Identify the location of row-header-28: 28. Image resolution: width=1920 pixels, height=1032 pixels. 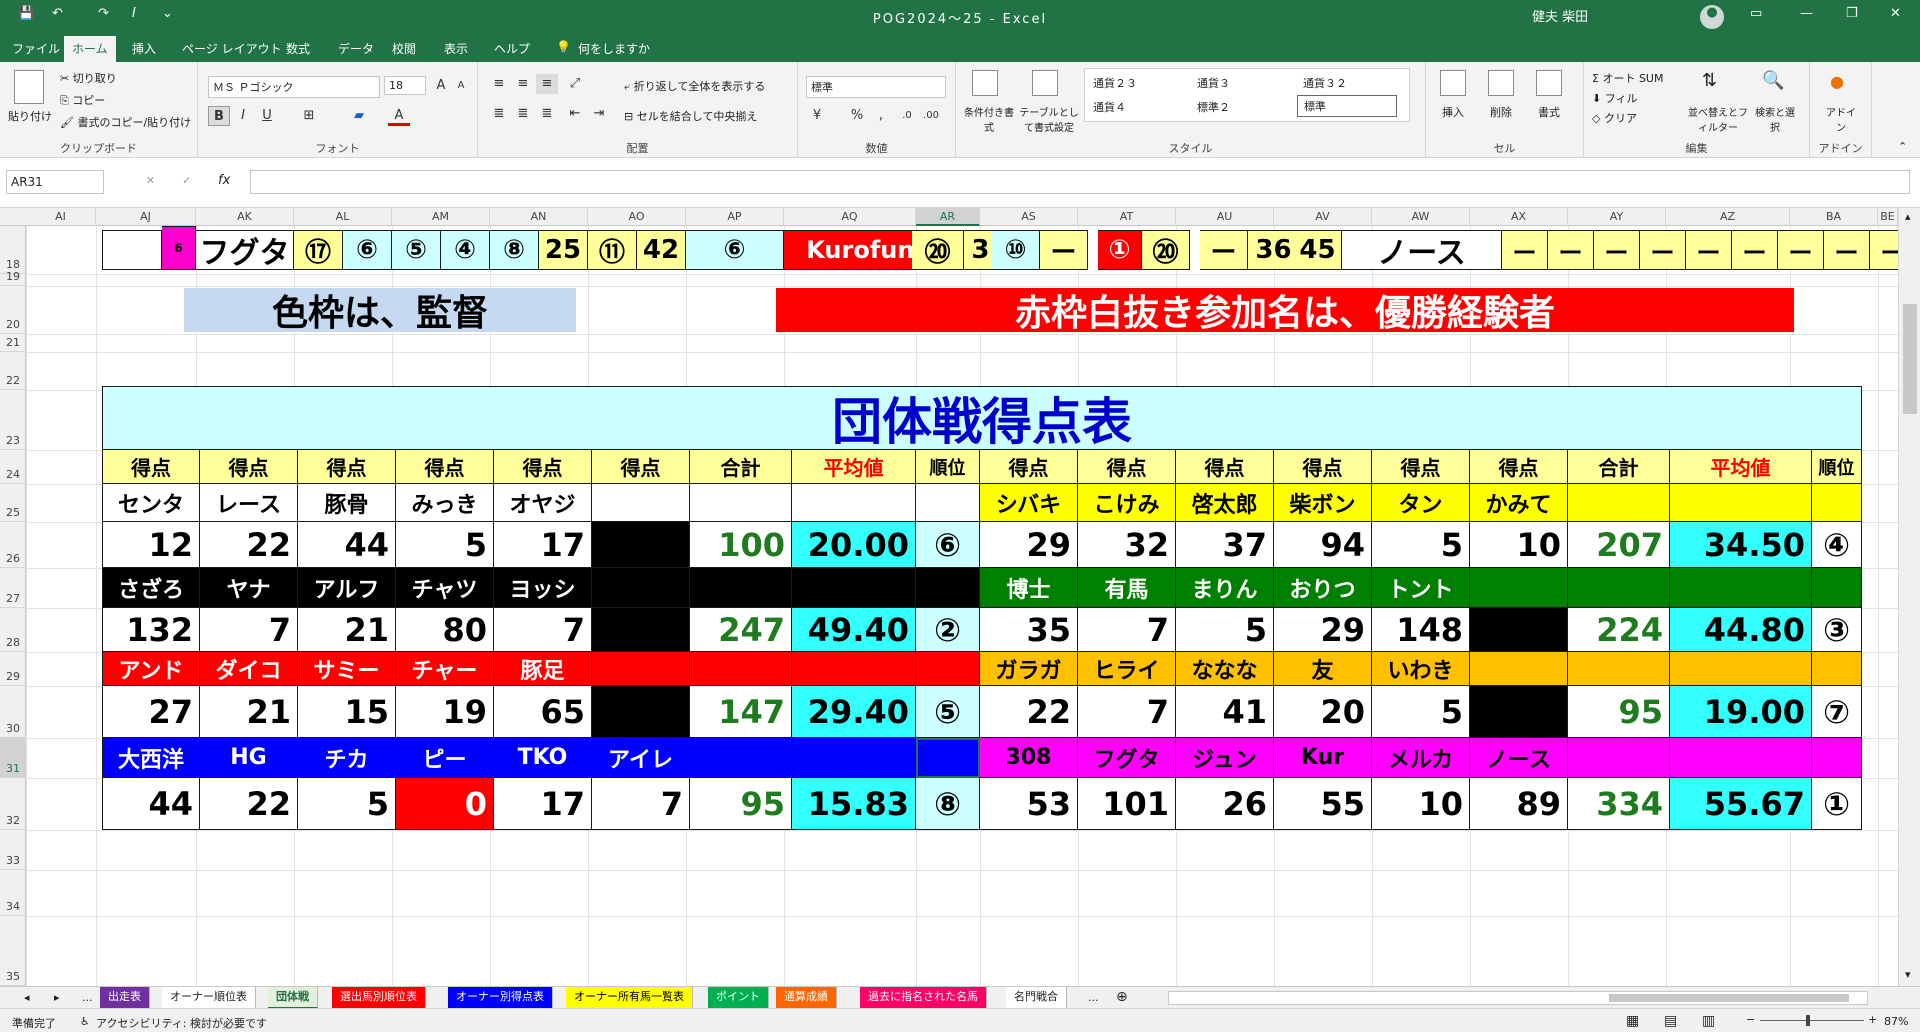
(13, 630).